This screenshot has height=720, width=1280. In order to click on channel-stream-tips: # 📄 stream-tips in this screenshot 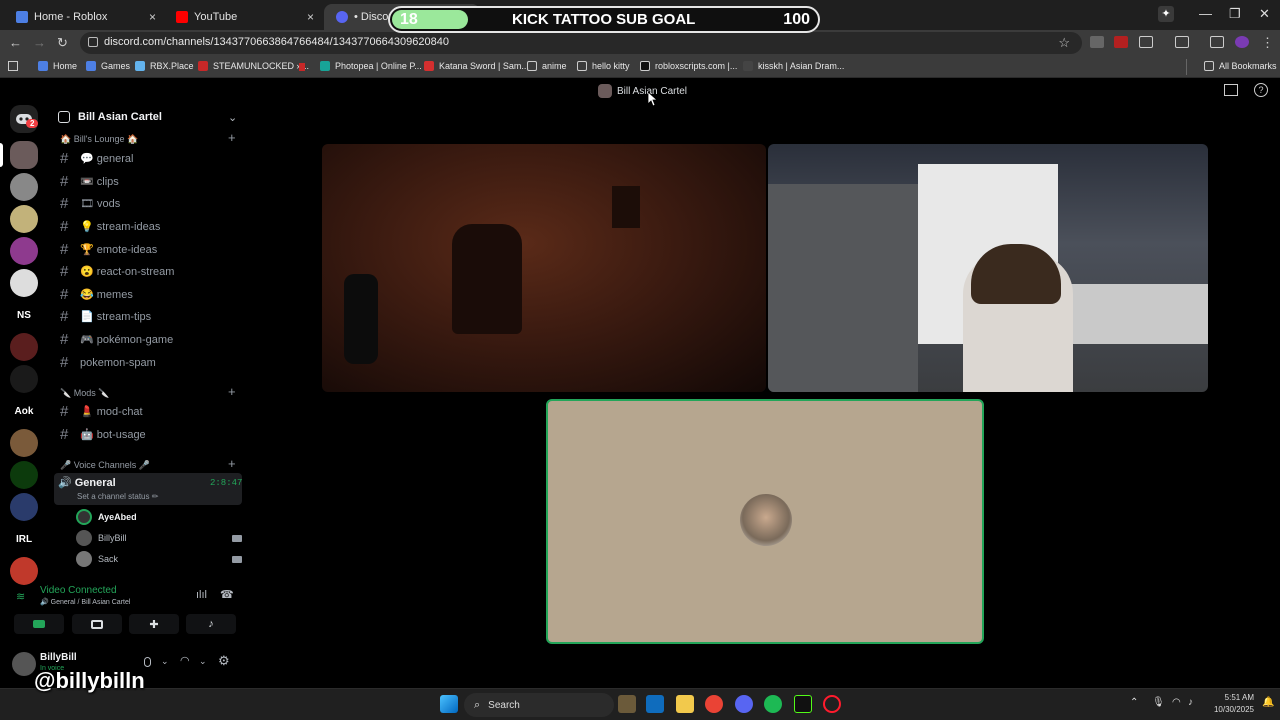, I will do `click(105, 316)`.